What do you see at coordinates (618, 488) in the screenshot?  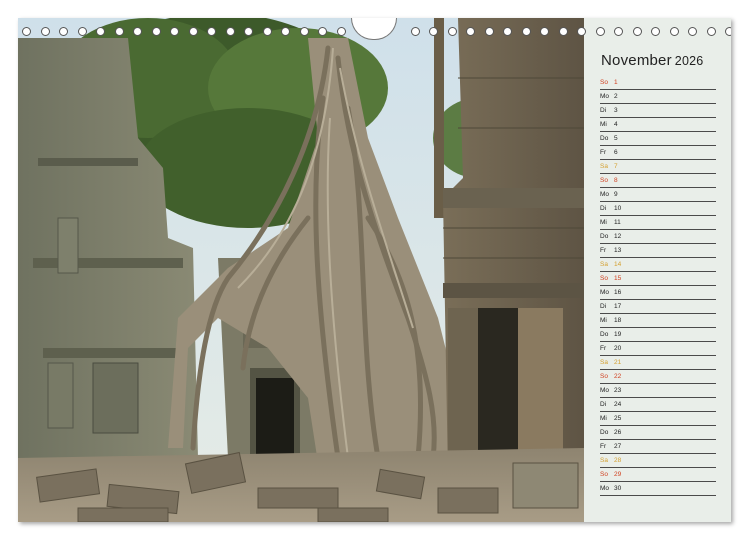 I see `day-number: 30` at bounding box center [618, 488].